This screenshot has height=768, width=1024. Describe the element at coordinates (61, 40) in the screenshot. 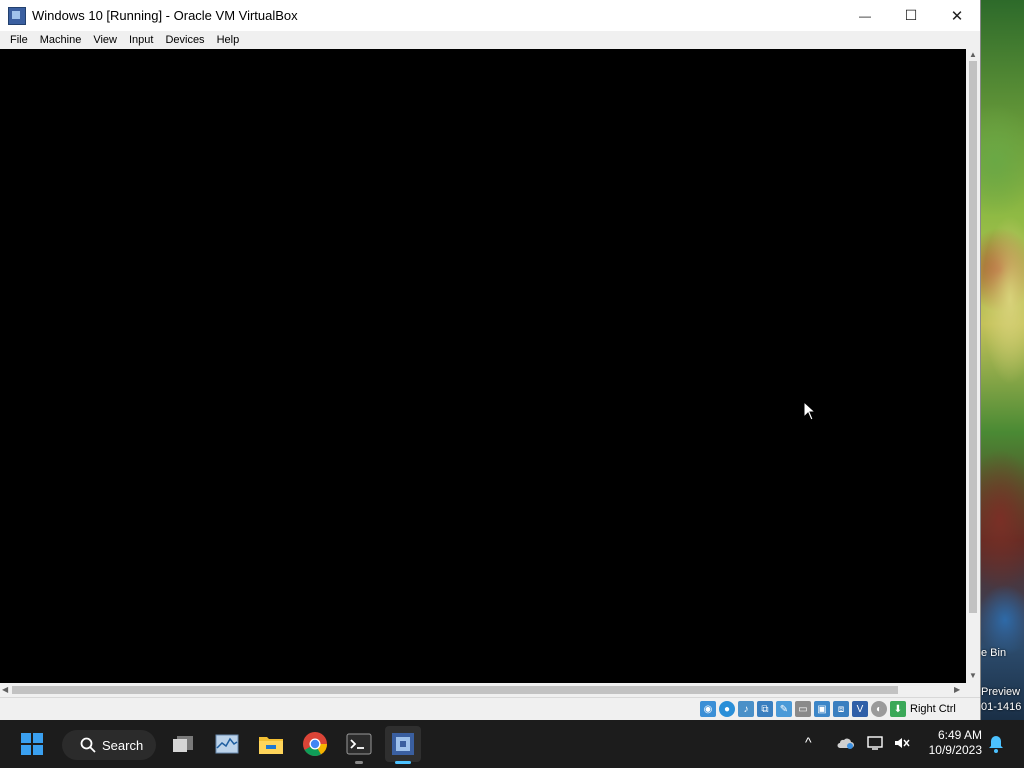

I see `menu-machine: Machine` at that location.